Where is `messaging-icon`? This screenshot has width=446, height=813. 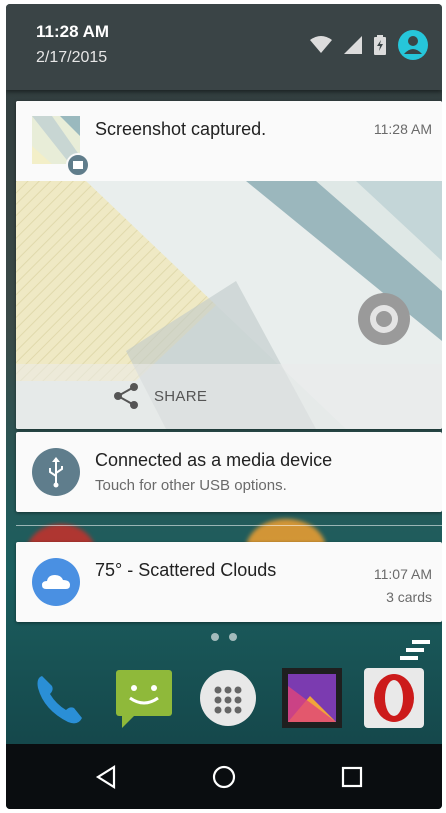 messaging-icon is located at coordinates (144, 698).